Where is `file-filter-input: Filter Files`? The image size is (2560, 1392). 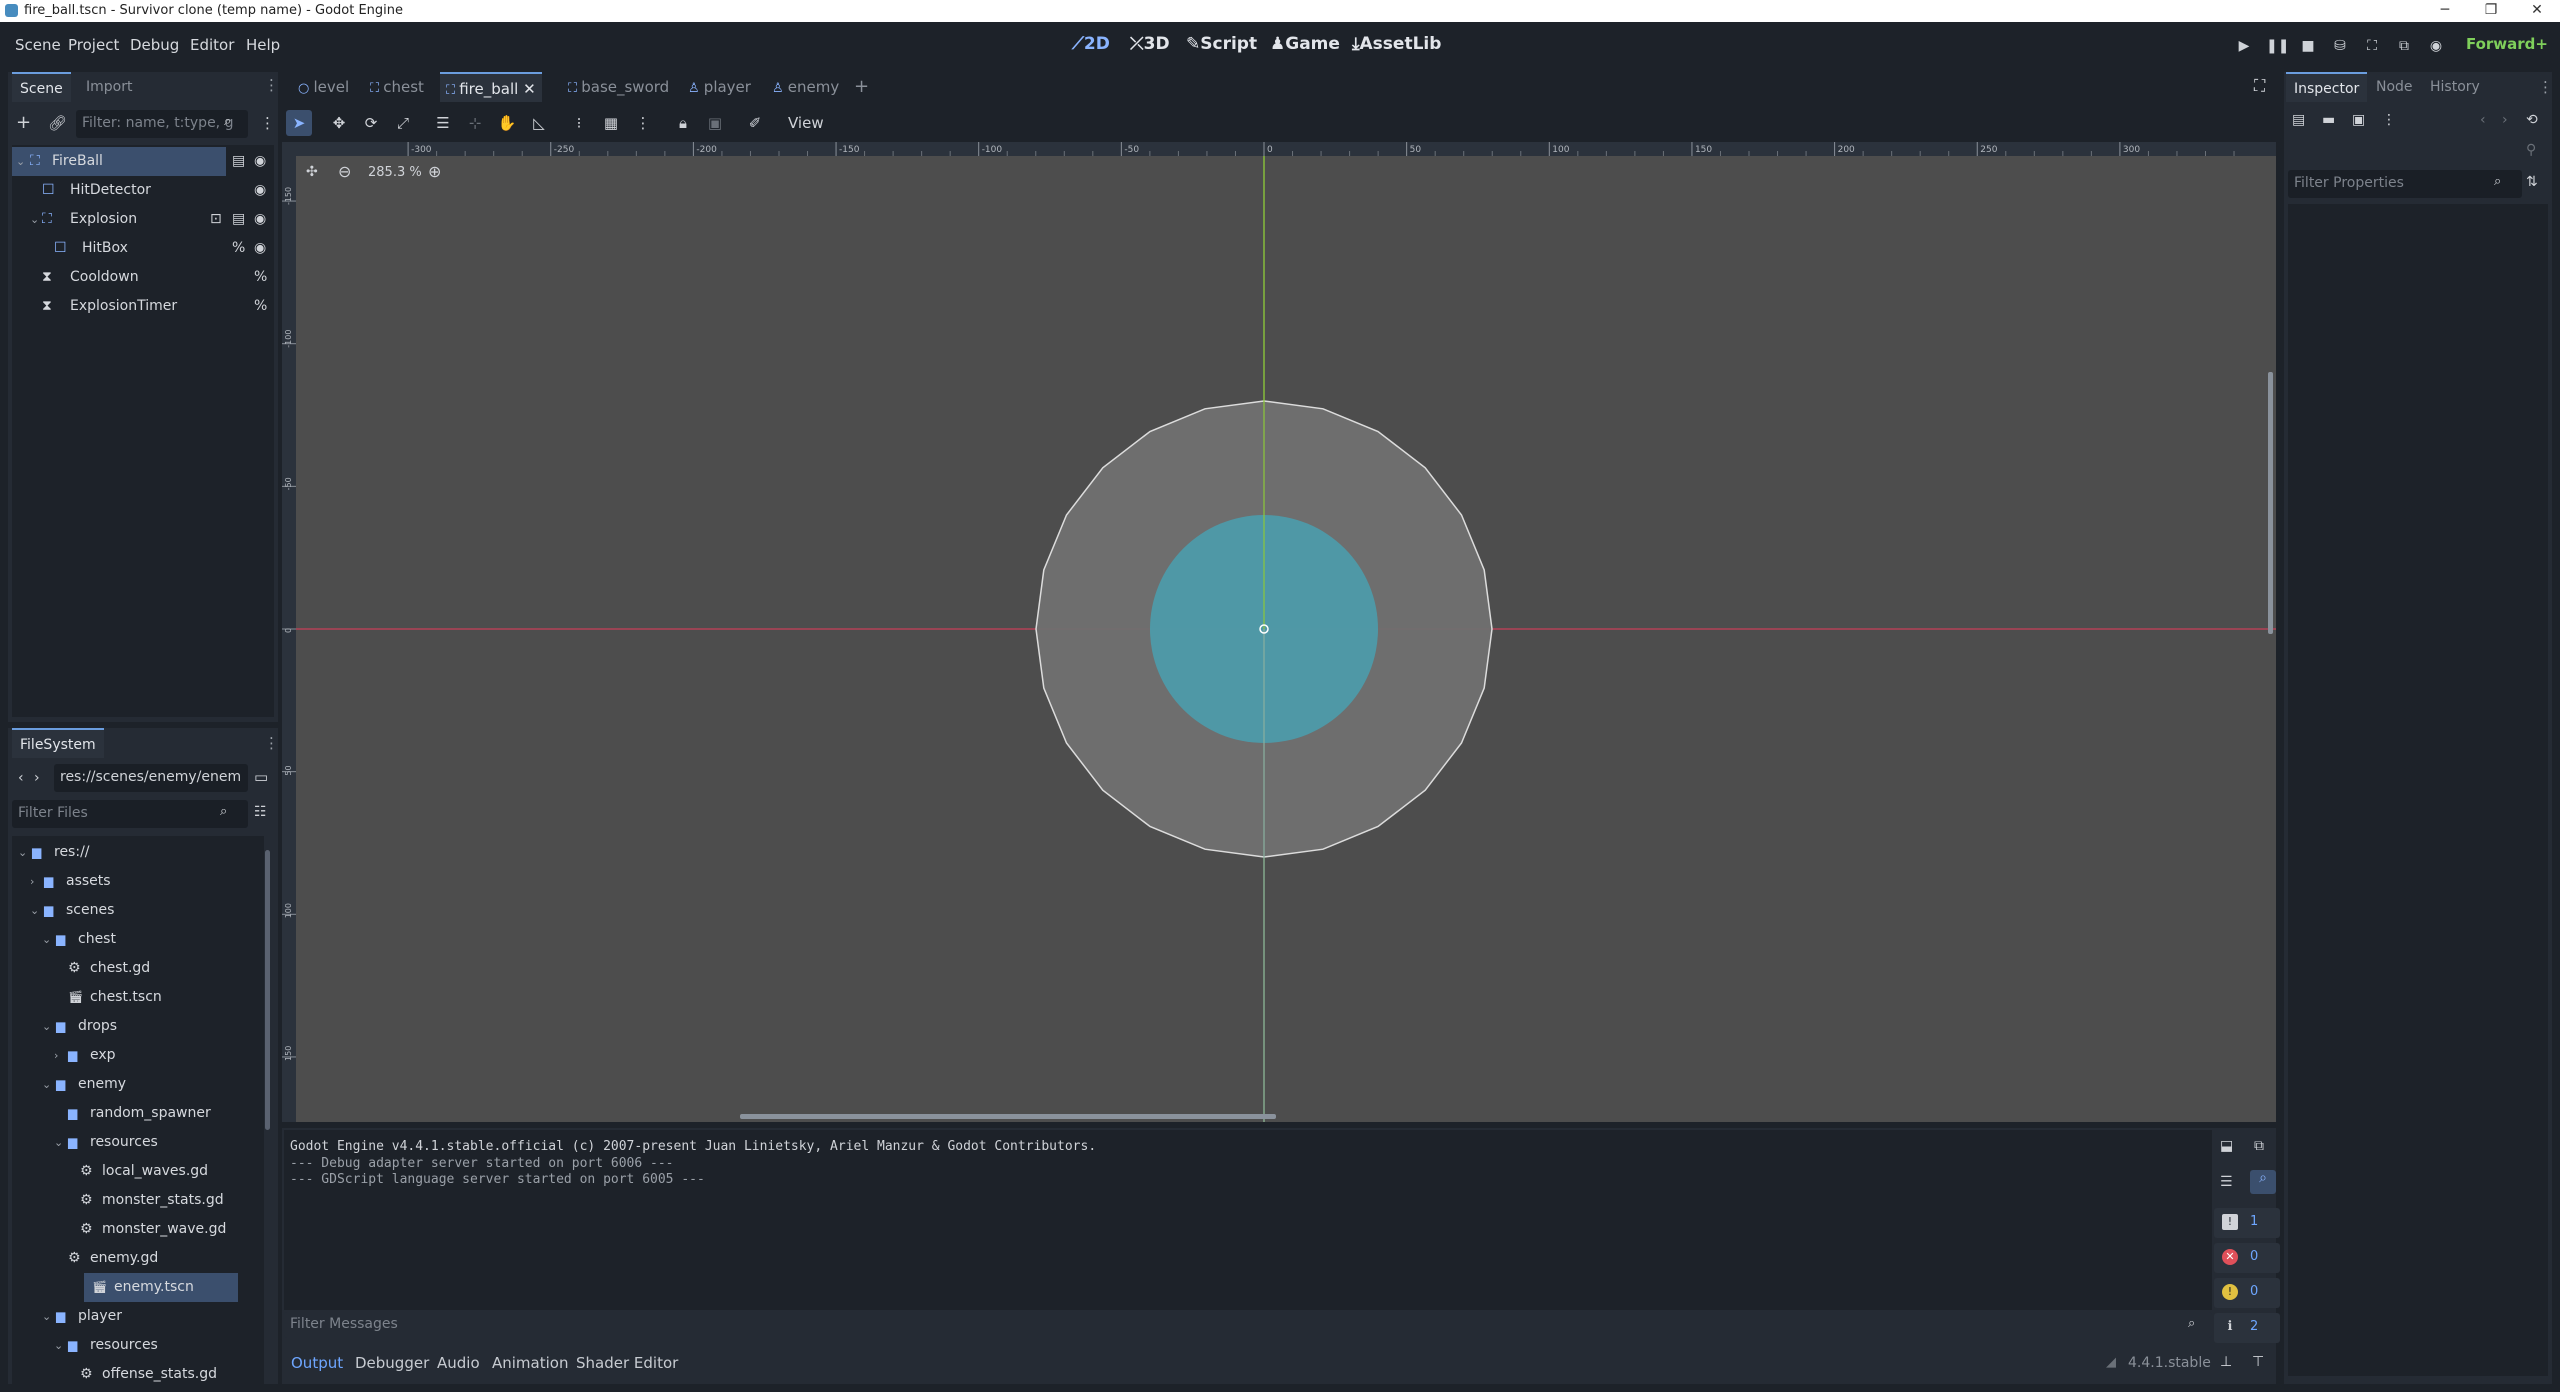
file-filter-input: Filter Files is located at coordinates (130, 814).